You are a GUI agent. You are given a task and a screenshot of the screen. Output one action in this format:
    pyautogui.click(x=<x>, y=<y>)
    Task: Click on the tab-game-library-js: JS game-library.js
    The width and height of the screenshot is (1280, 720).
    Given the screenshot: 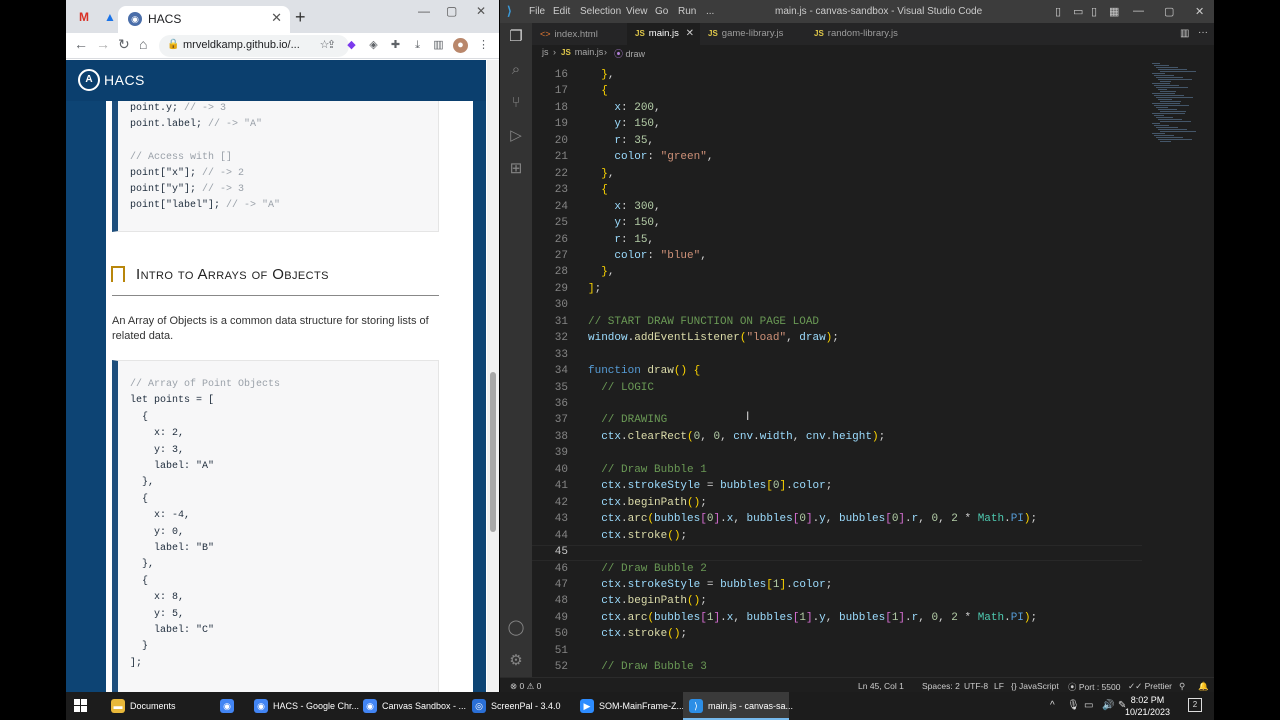 What is the action you would take?
    pyautogui.click(x=753, y=34)
    